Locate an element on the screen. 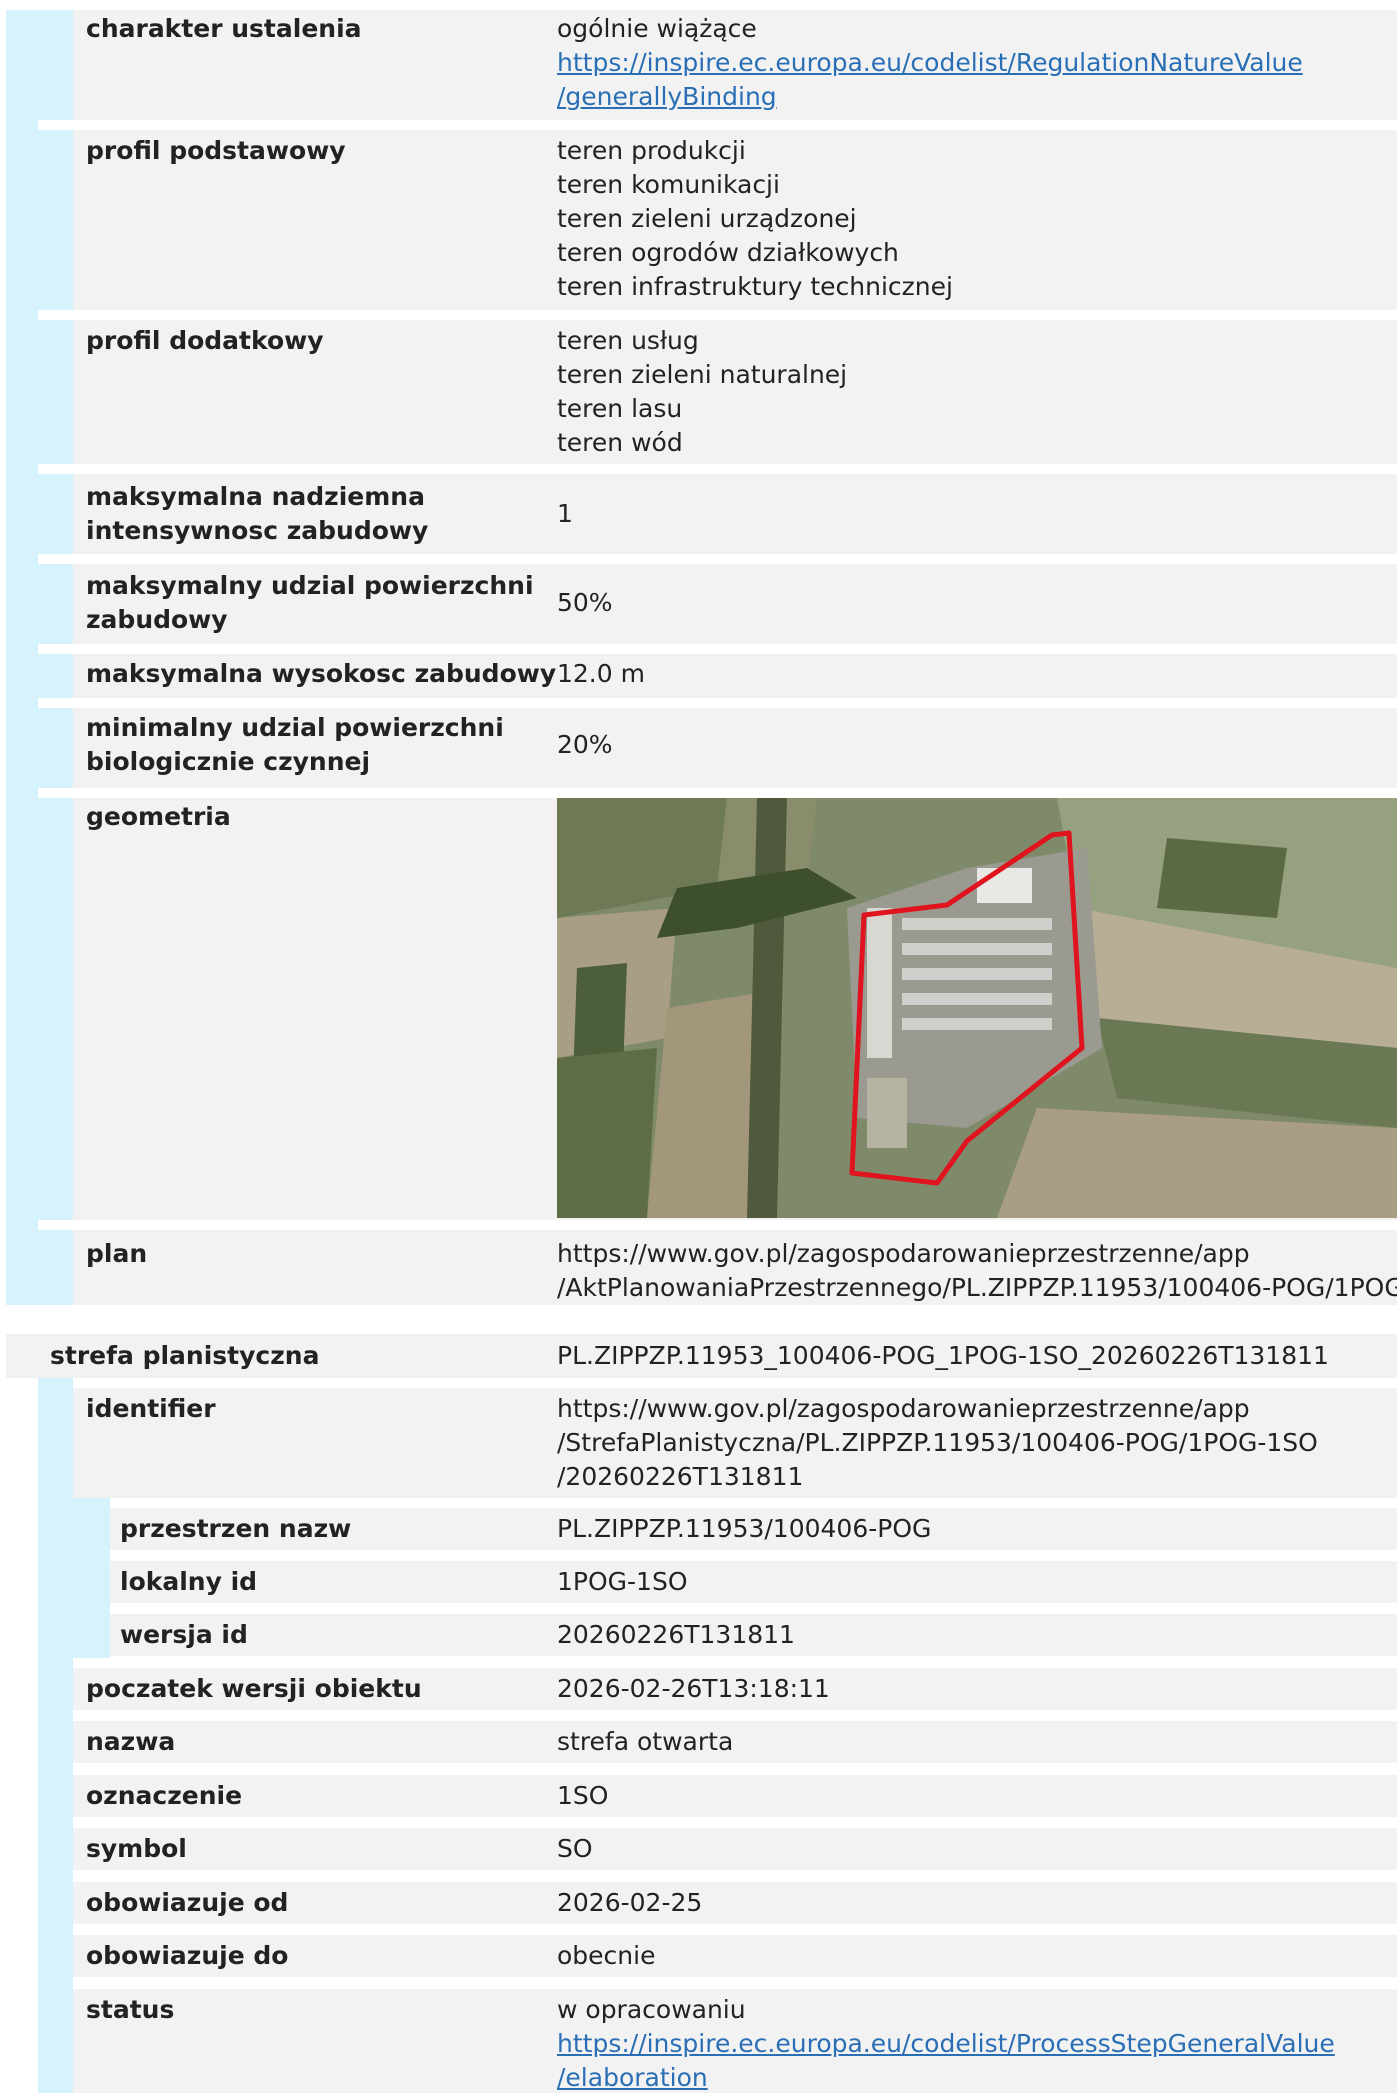 This screenshot has height=2095, width=1397. value-line: ogólnie wiążące is located at coordinates (657, 28).